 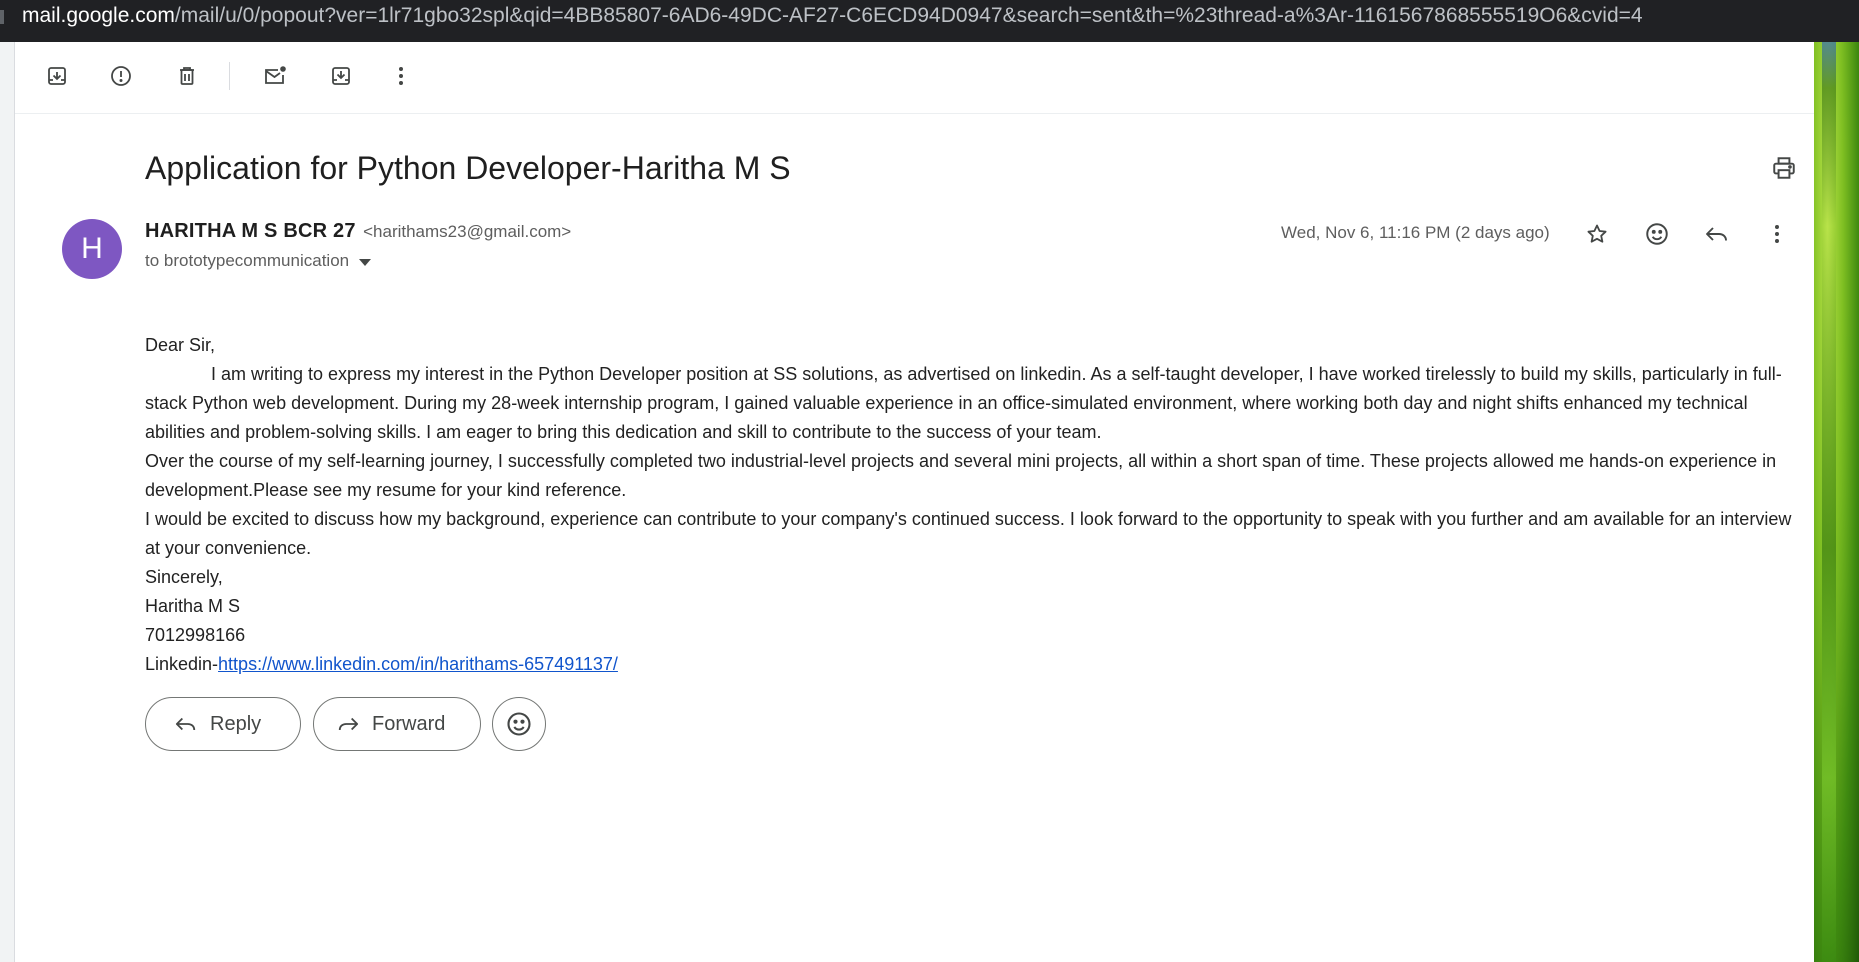 I want to click on sender-email: <harithams23@gmail.com>, so click(x=467, y=231).